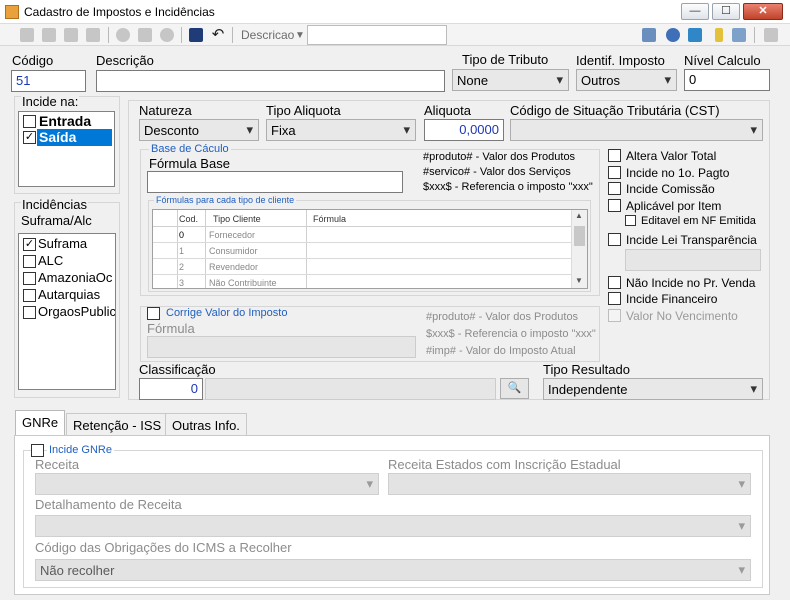  What do you see at coordinates (196, 35) in the screenshot?
I see `save-icon` at bounding box center [196, 35].